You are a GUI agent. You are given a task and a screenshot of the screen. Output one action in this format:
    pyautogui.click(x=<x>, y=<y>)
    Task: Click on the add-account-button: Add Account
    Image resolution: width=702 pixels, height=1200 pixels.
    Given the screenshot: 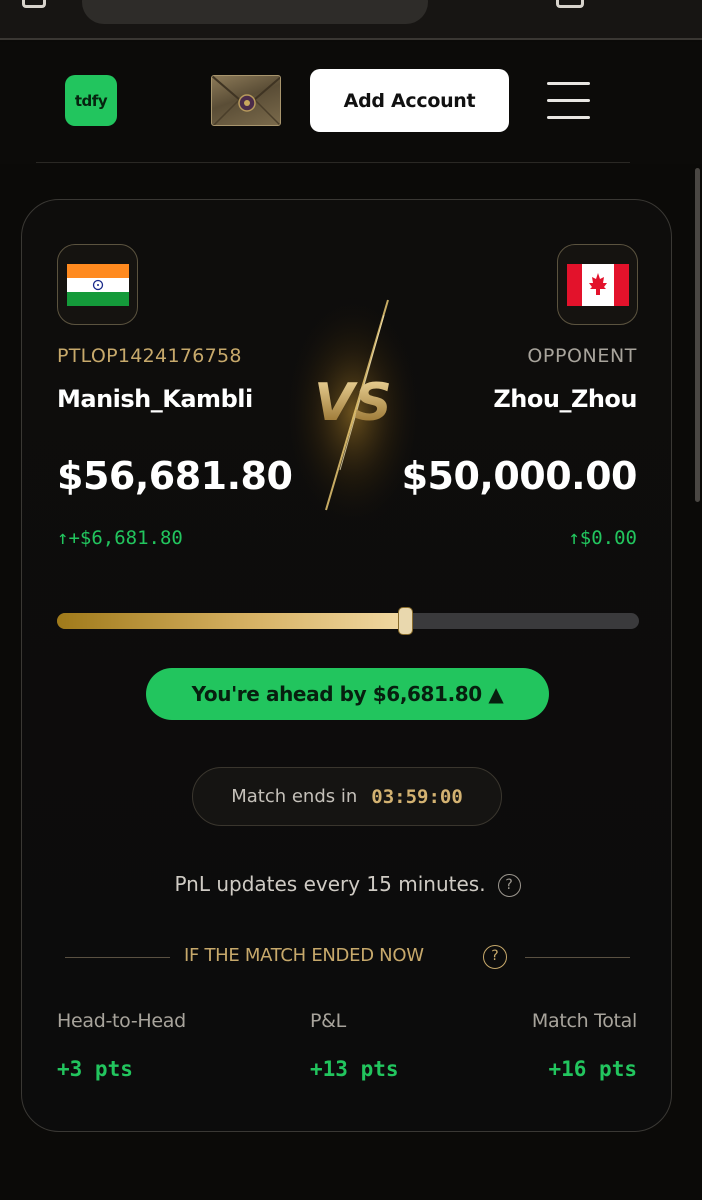 What is the action you would take?
    pyautogui.click(x=409, y=100)
    